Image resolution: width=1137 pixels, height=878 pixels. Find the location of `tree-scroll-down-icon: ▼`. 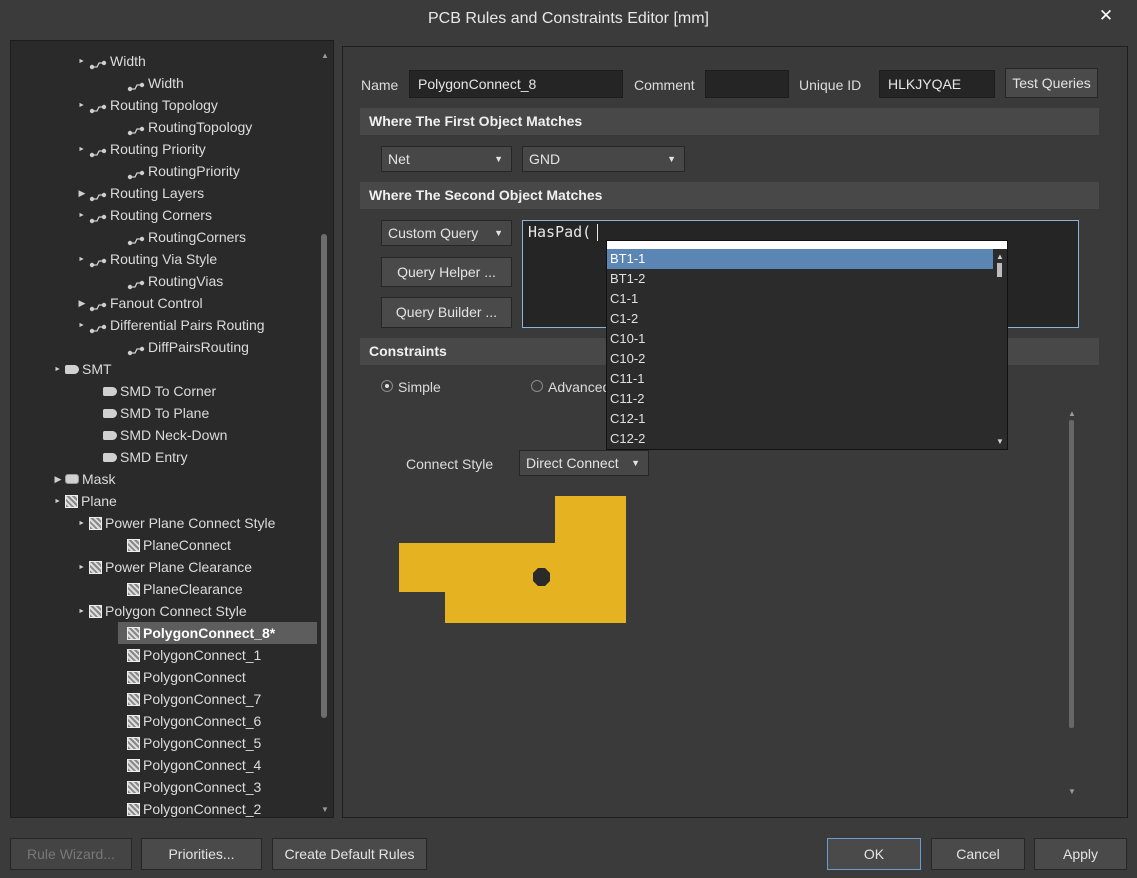

tree-scroll-down-icon: ▼ is located at coordinates (325, 809).